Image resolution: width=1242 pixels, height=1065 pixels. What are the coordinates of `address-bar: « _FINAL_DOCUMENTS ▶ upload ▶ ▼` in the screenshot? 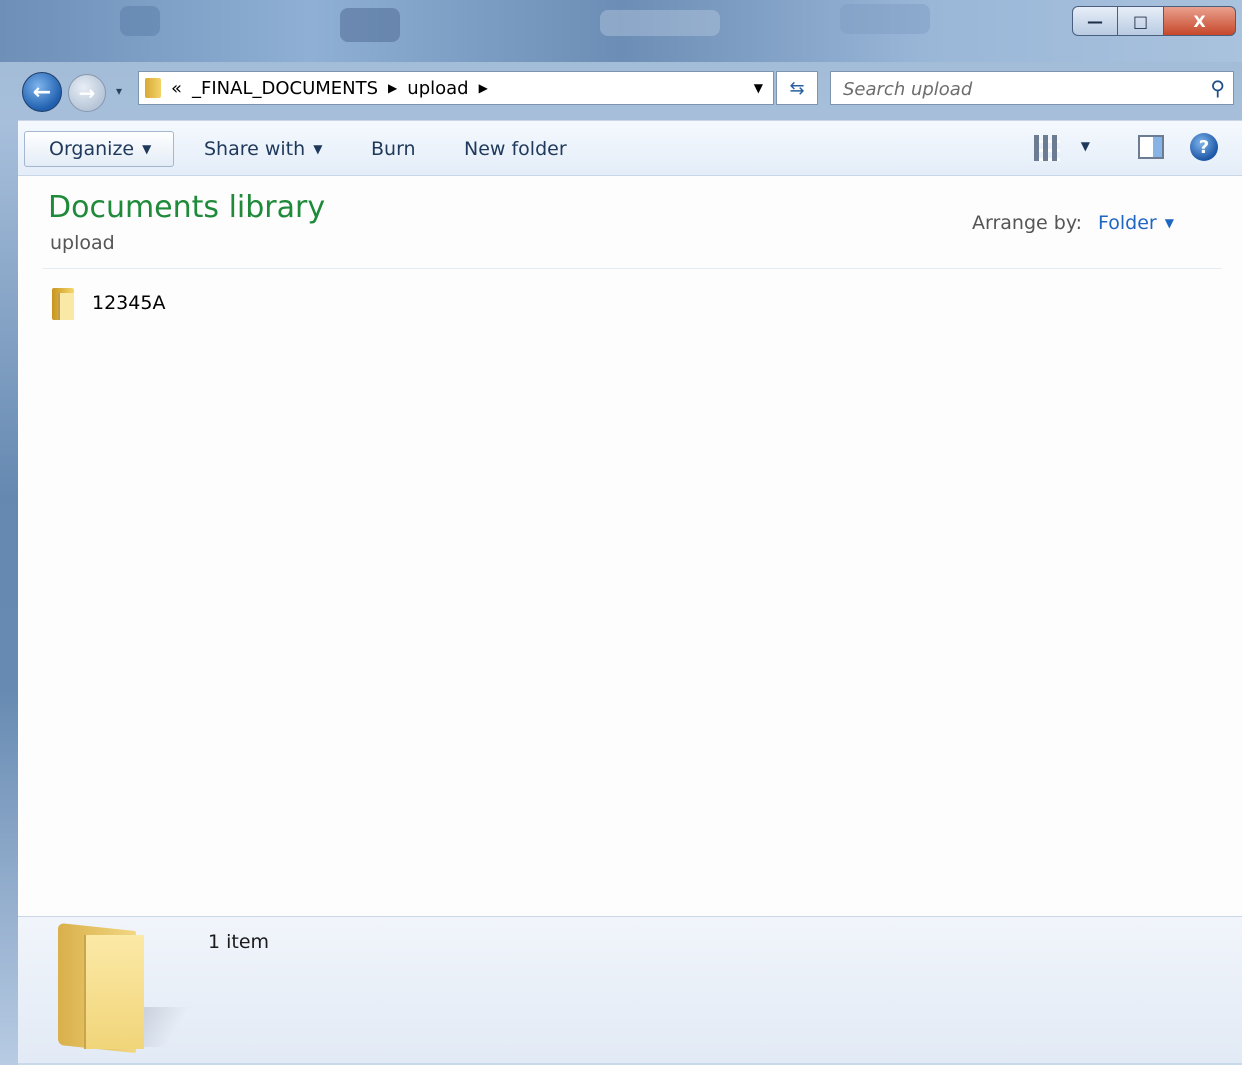 It's located at (456, 88).